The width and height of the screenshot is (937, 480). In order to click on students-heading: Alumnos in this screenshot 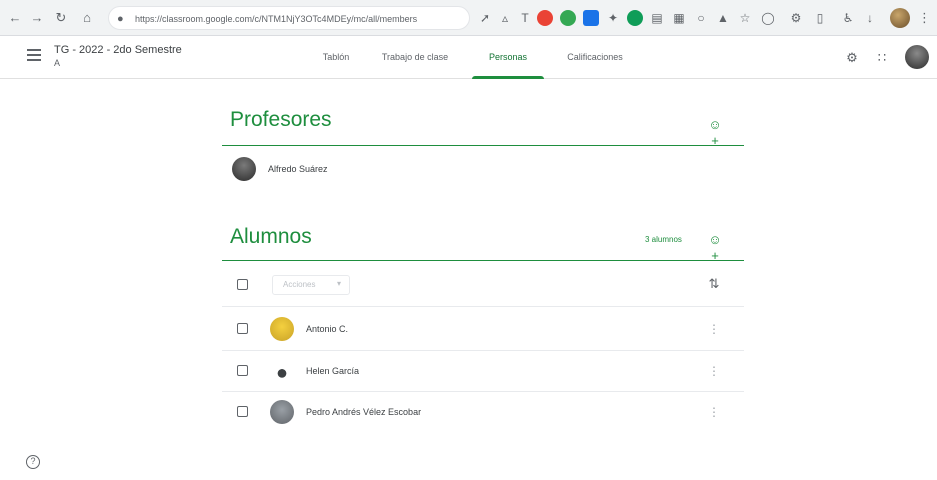, I will do `click(271, 236)`.